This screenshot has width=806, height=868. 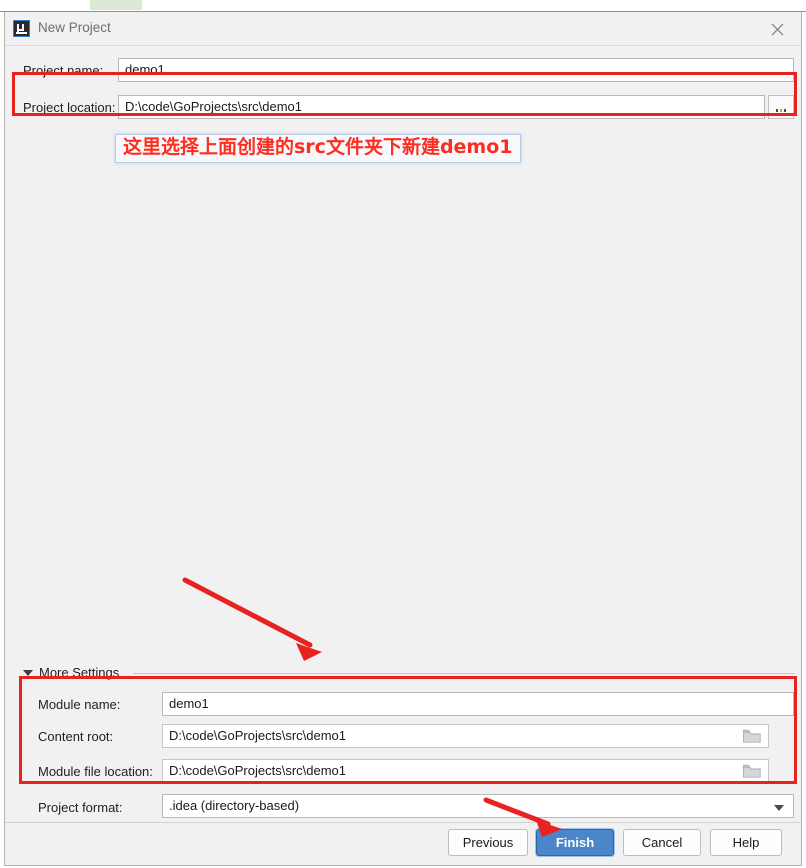 What do you see at coordinates (116, 5) in the screenshot?
I see `backdrop-highlight-patch` at bounding box center [116, 5].